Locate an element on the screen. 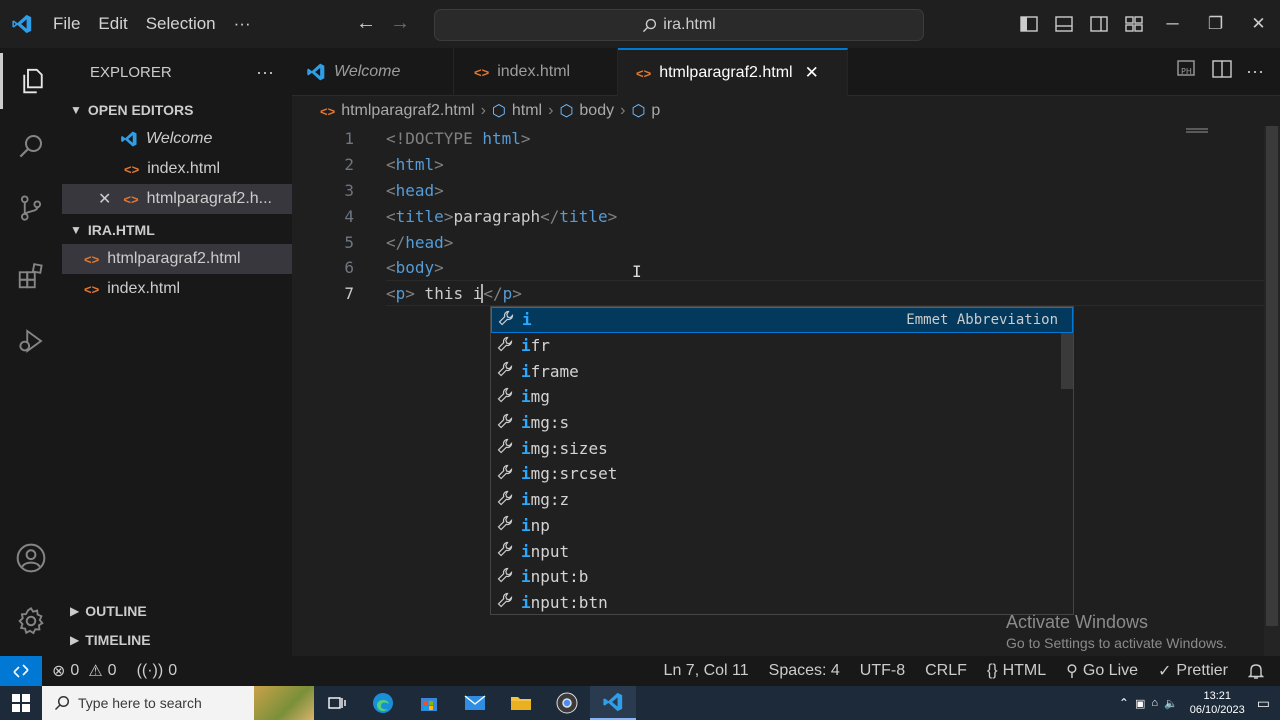 The height and width of the screenshot is (720, 1280). menu-edit: Edit is located at coordinates (112, 24).